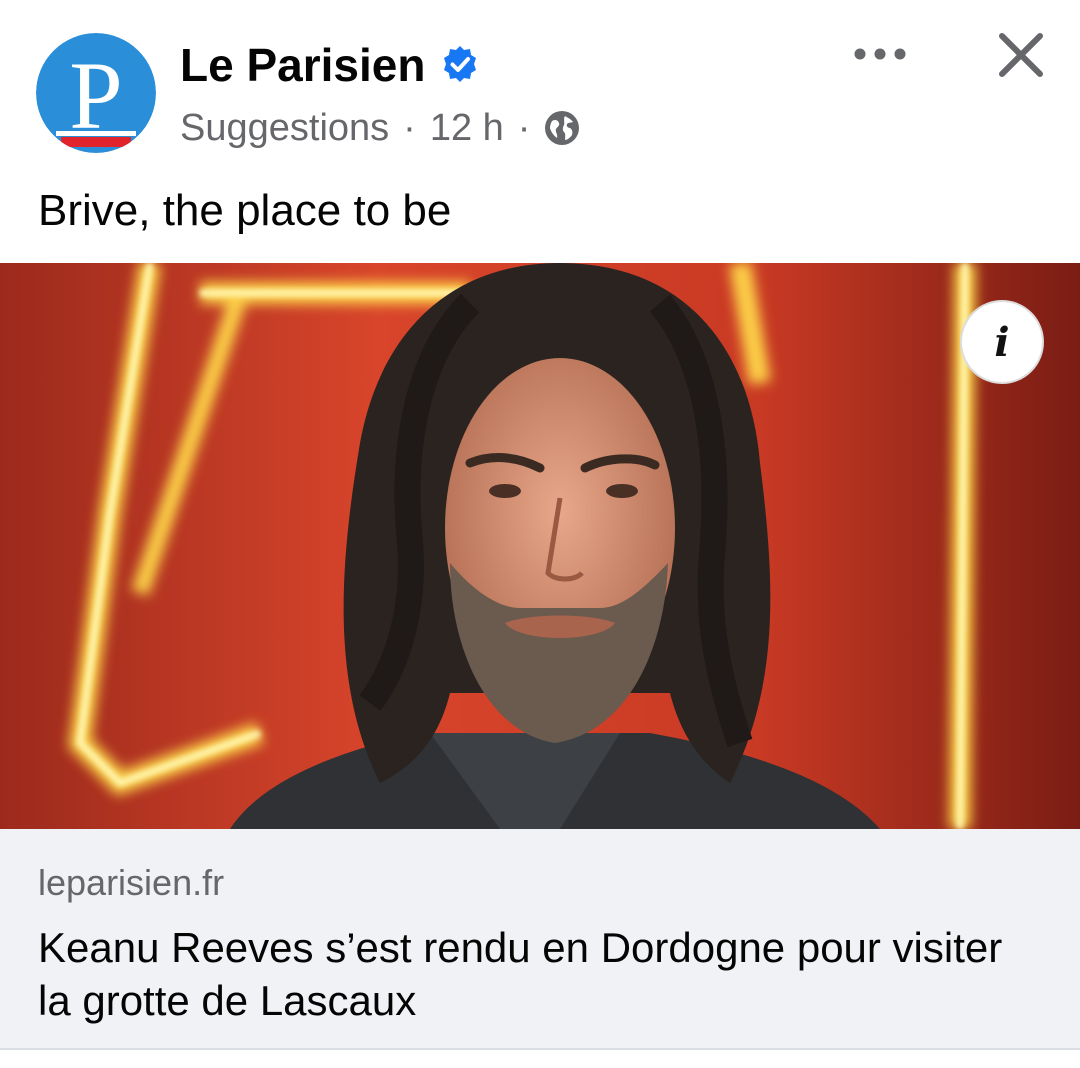 Image resolution: width=1080 pixels, height=1068 pixels. Describe the element at coordinates (880, 55) in the screenshot. I see `more-options-icon` at that location.